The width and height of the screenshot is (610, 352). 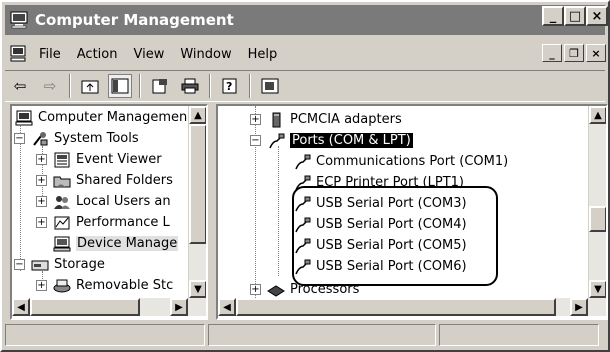 I want to click on child-restore-button: ❐, so click(x=574, y=53).